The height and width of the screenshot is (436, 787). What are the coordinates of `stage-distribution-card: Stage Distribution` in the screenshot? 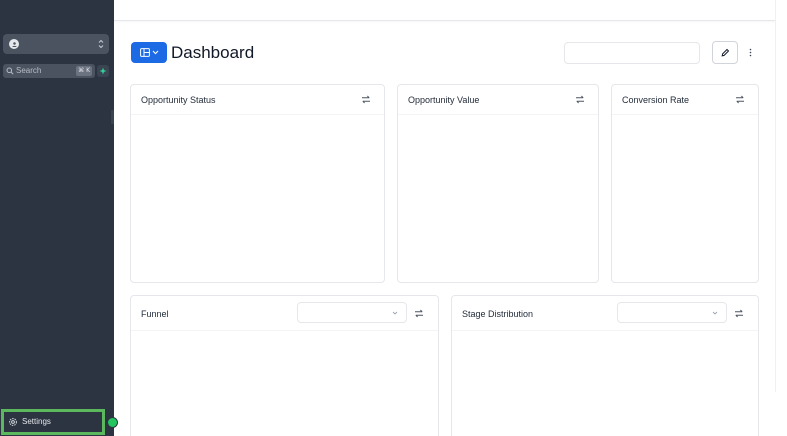 It's located at (605, 365).